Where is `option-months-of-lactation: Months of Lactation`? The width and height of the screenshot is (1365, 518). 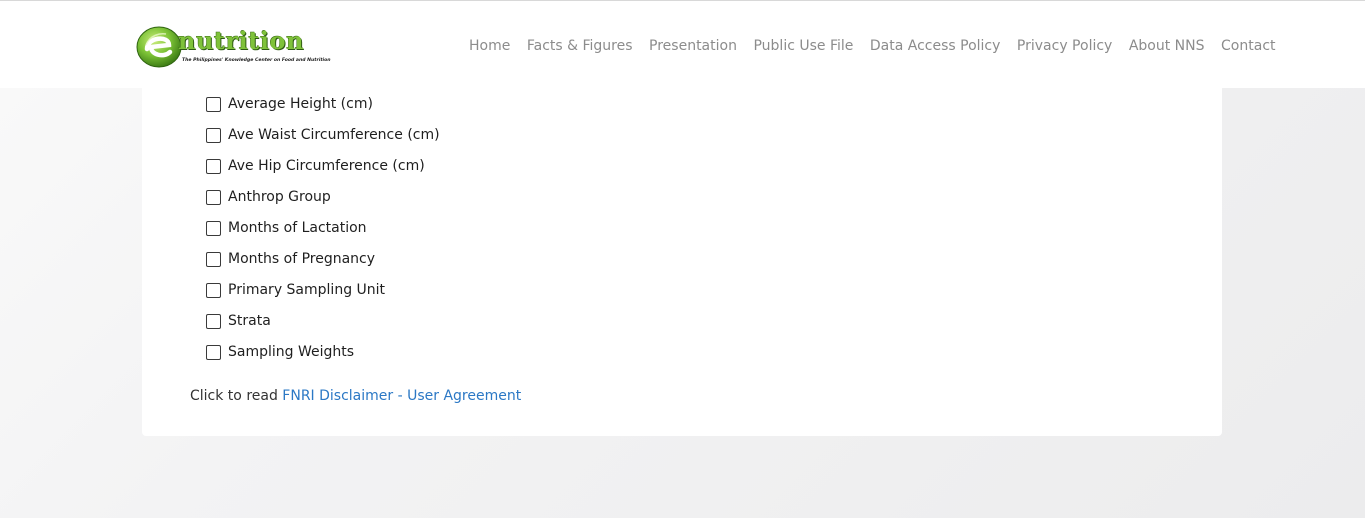
option-months-of-lactation: Months of Lactation is located at coordinates (286, 228).